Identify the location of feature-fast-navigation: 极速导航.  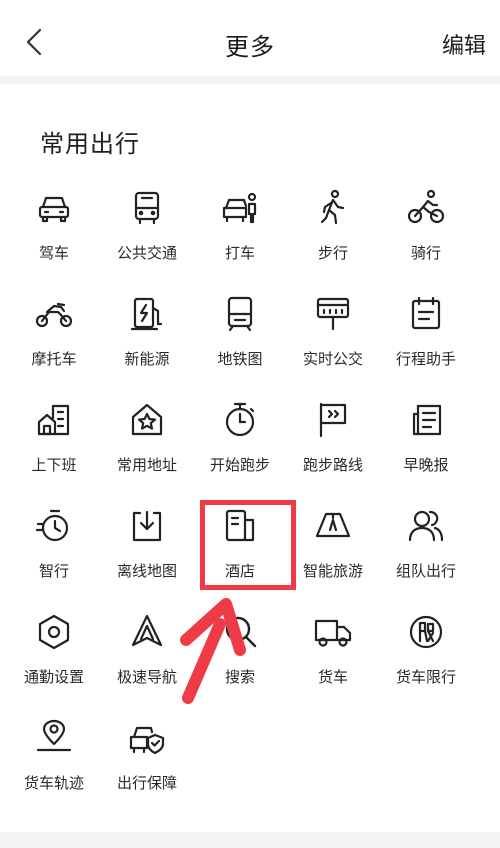
(147, 647).